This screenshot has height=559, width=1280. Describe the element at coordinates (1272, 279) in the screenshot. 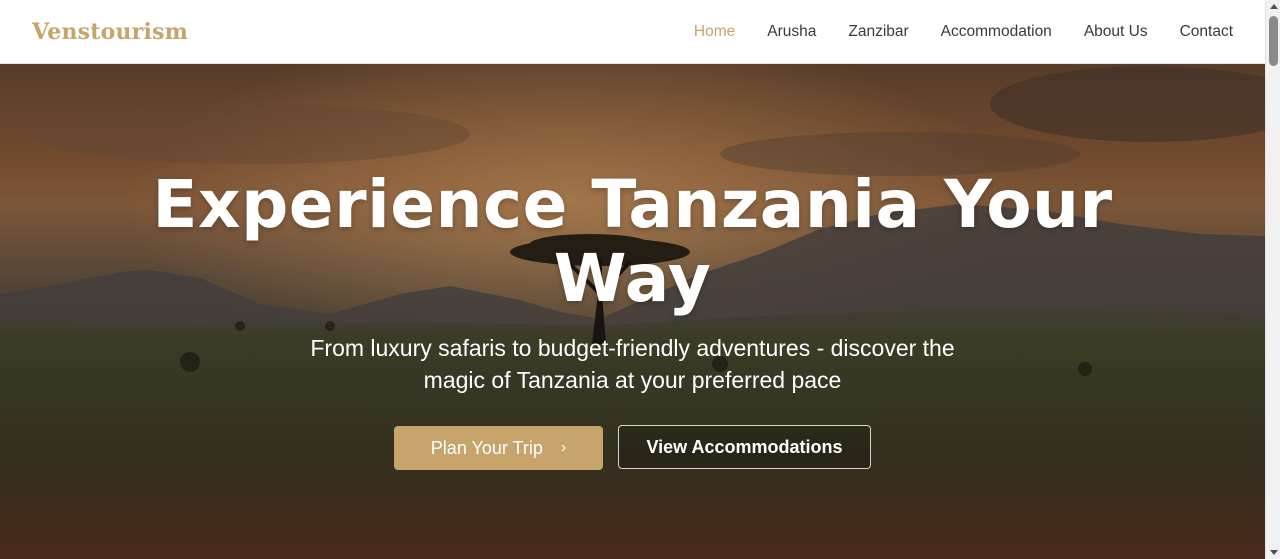

I see `page-scrollbar` at that location.